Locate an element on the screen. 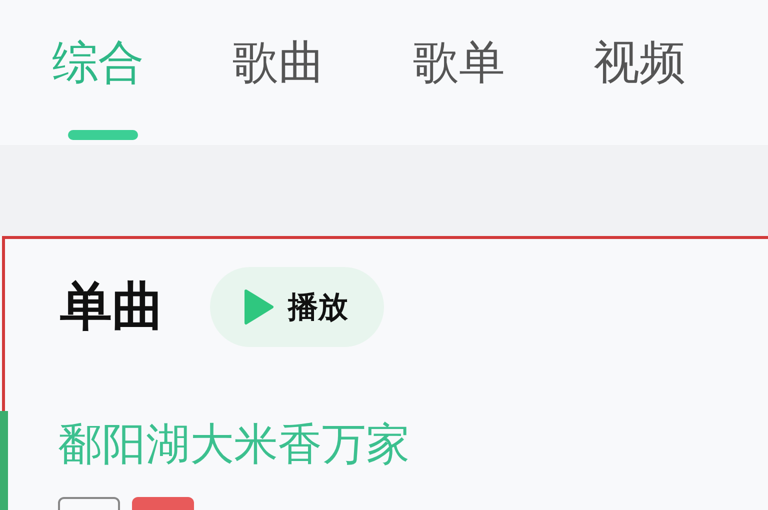 The image size is (768, 510). tab: 视频 is located at coordinates (678, 72).